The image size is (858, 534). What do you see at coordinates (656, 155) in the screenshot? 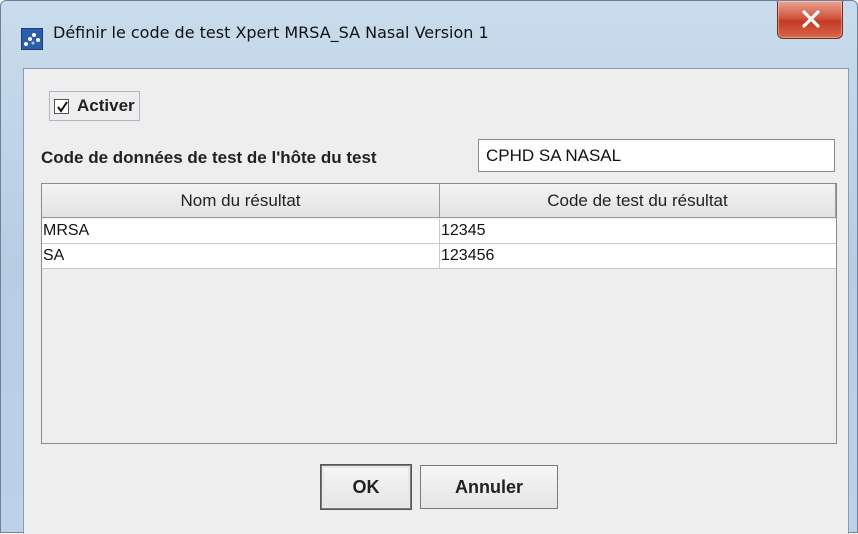
I see `host-code-field` at bounding box center [656, 155].